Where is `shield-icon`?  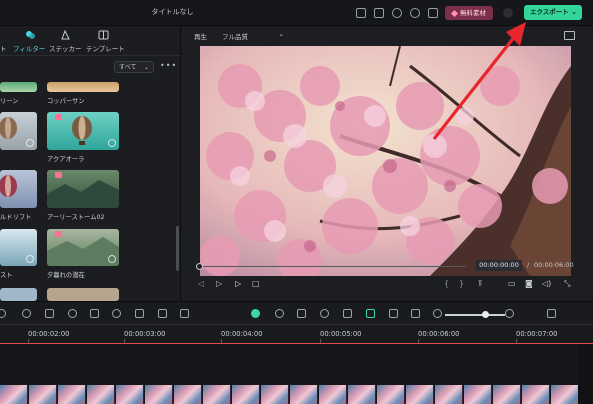 shield-icon is located at coordinates (301, 313).